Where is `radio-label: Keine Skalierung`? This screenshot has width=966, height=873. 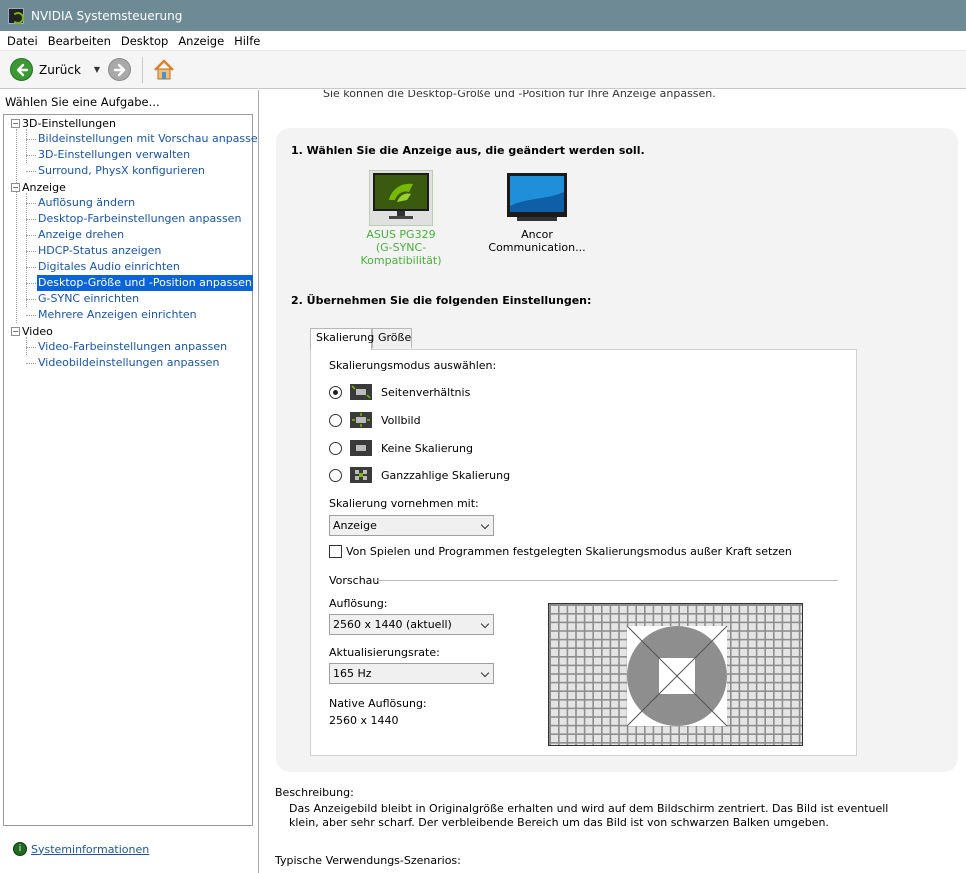
radio-label: Keine Skalierung is located at coordinates (427, 448).